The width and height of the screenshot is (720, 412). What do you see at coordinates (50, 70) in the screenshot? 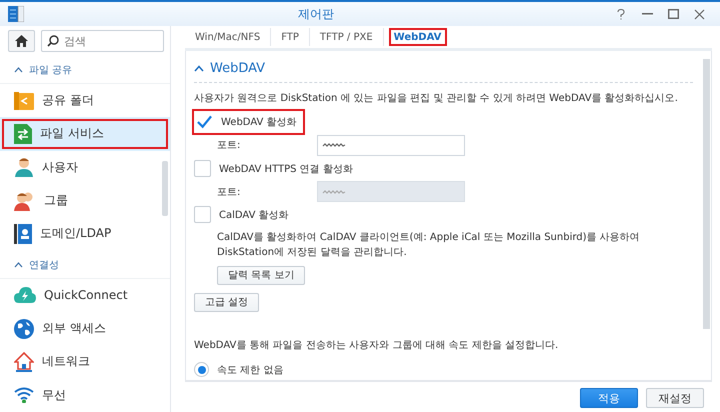
I see `sidebar-section-title: 파일 공유` at bounding box center [50, 70].